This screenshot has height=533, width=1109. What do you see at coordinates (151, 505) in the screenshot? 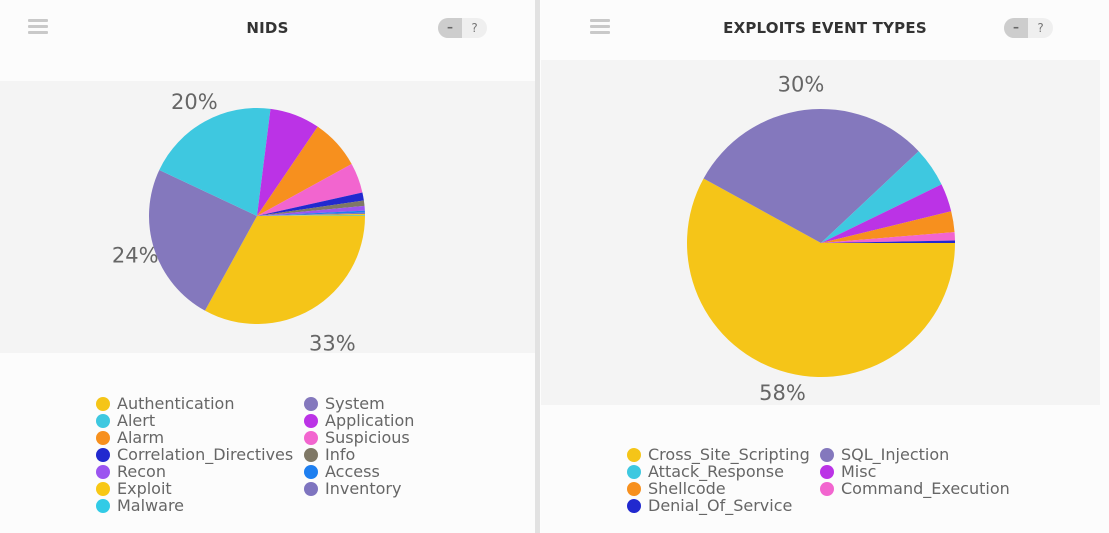
I see `legend-label: Malware` at bounding box center [151, 505].